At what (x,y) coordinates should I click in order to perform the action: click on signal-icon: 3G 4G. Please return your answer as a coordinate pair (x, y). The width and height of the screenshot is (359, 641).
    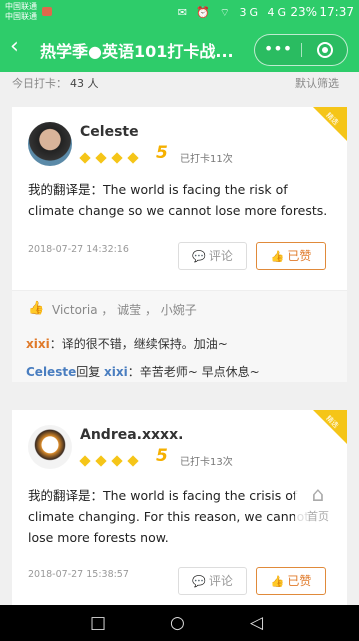
    Looking at the image, I should click on (264, 12).